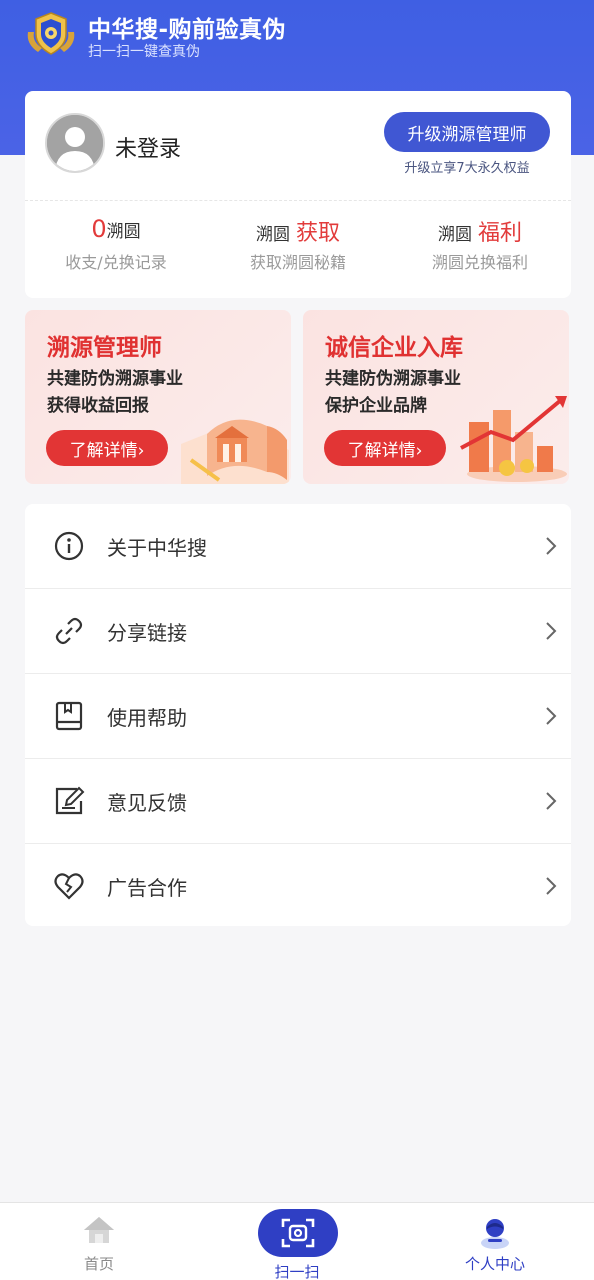 The width and height of the screenshot is (594, 1280). I want to click on stat-benefit: 溯圆 福利 溯圆兑换福利, so click(480, 244).